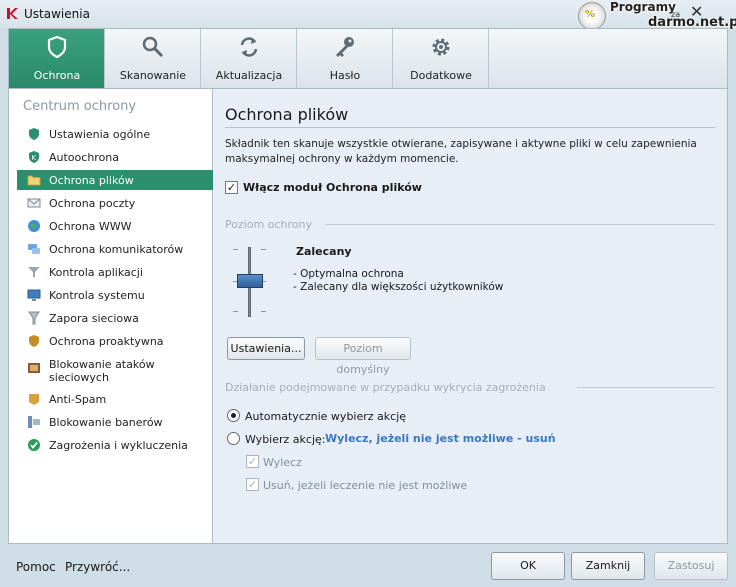 The image size is (736, 587). I want to click on svg-text: K, so click(34, 158).